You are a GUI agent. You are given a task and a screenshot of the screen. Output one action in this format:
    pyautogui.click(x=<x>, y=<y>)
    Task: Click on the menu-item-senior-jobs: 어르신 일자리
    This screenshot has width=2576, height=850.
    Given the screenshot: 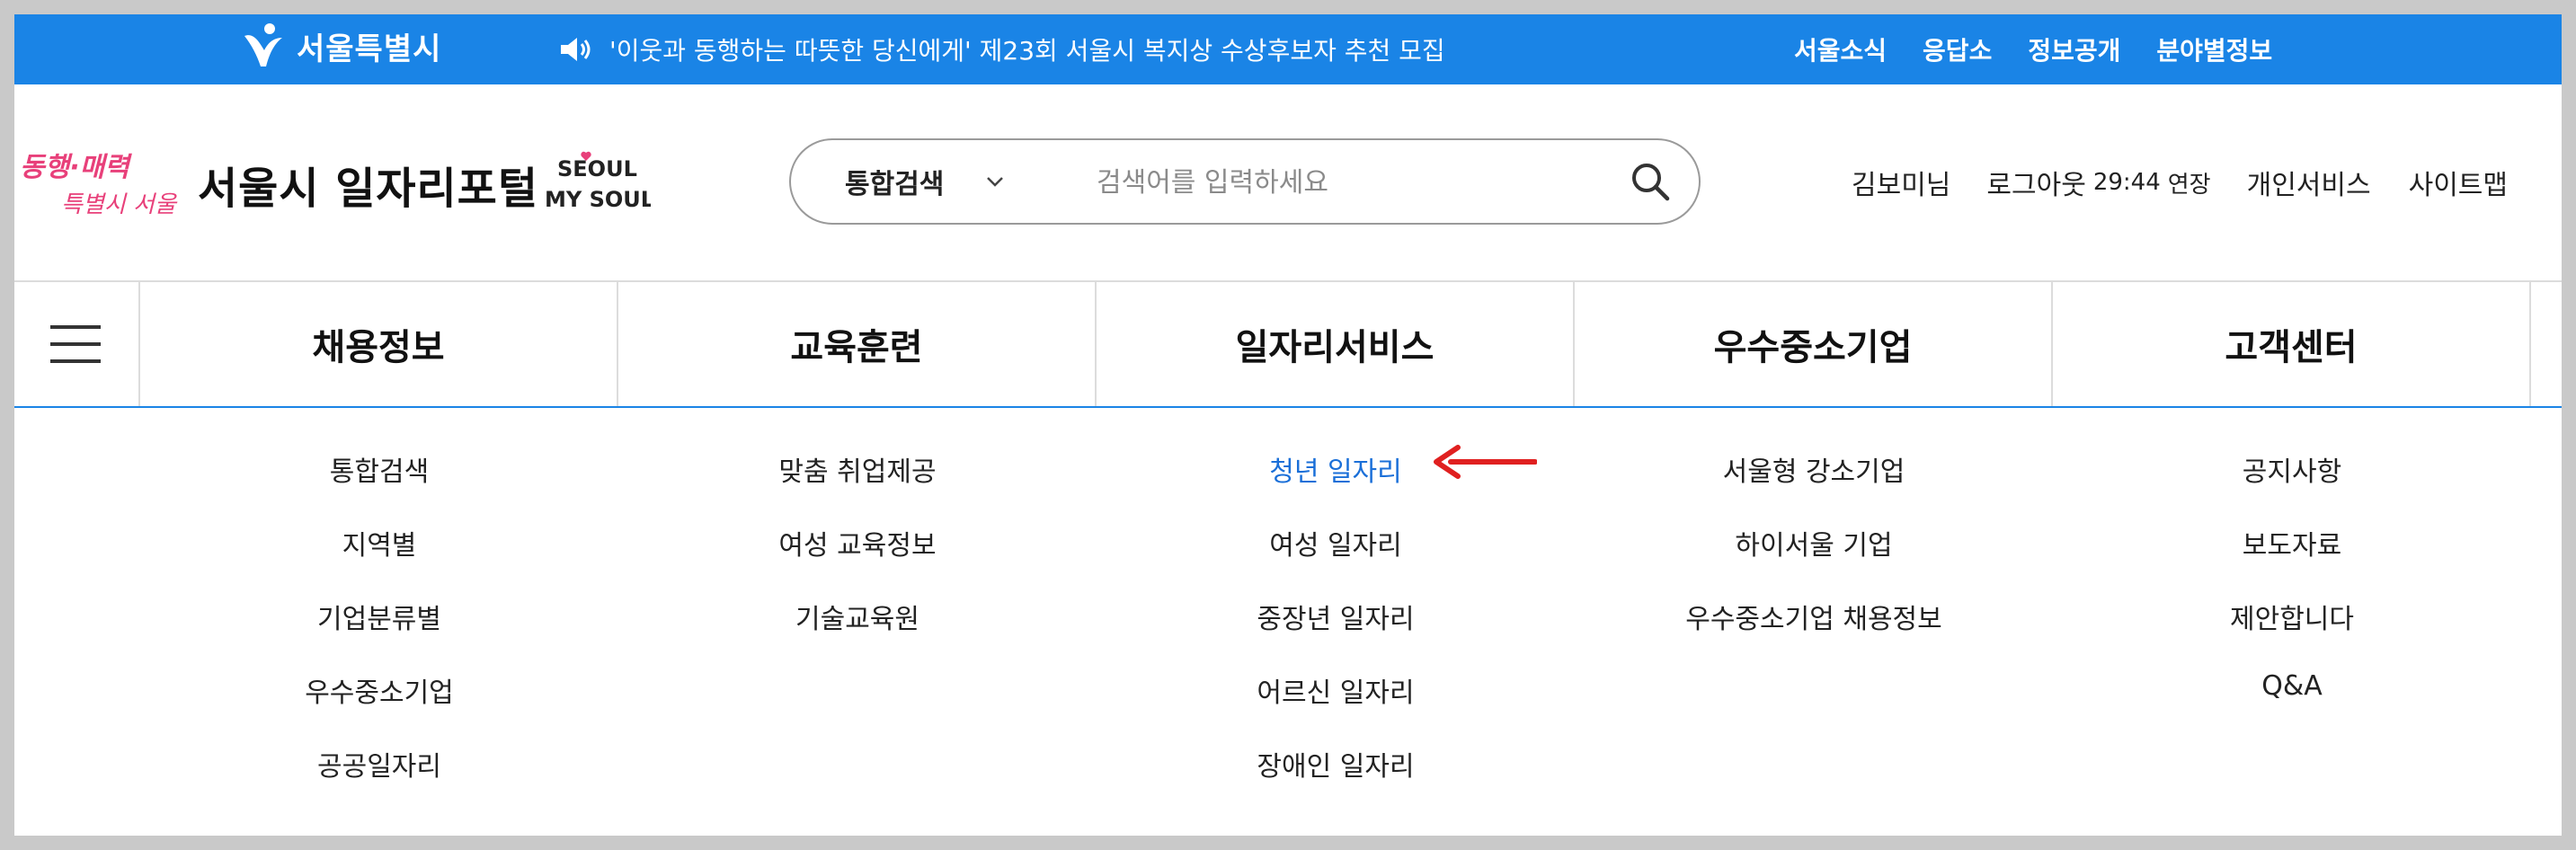 What is the action you would take?
    pyautogui.click(x=1336, y=690)
    